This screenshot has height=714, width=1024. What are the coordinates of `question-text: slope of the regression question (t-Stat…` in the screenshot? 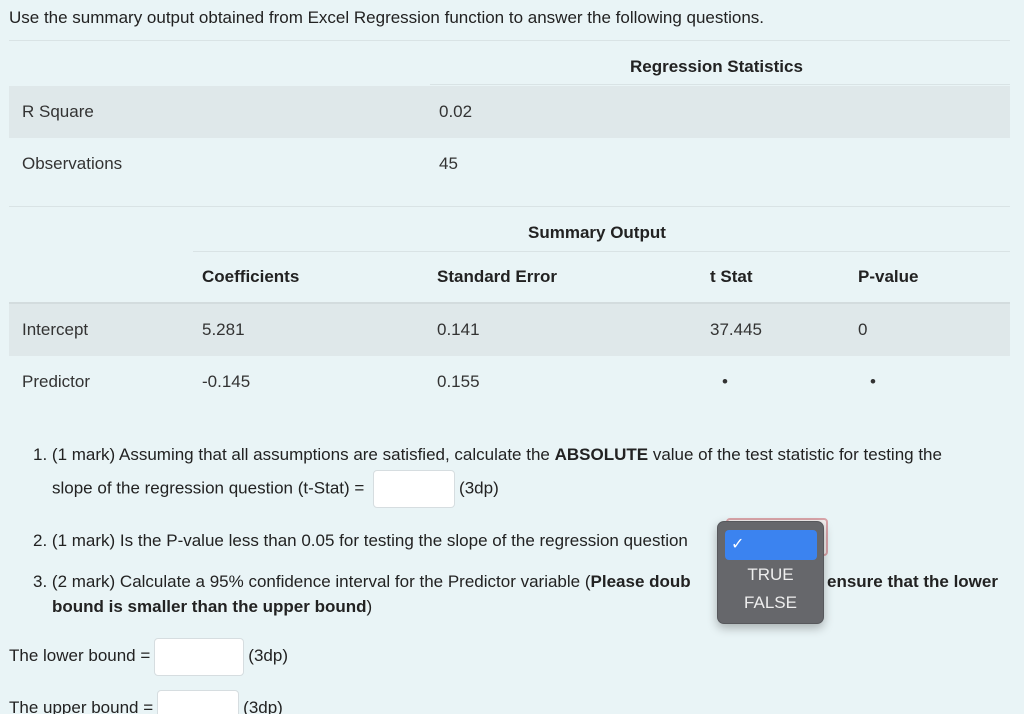 It's located at (211, 488).